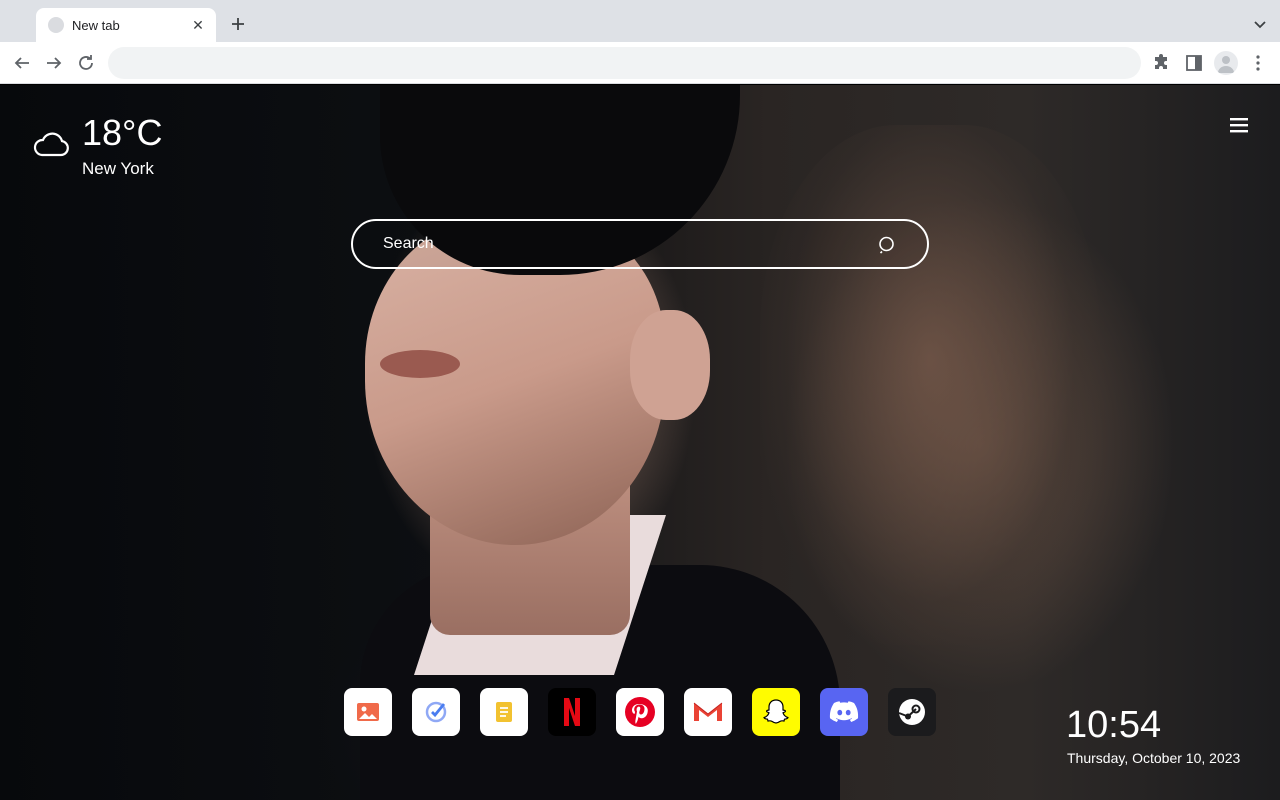 The width and height of the screenshot is (1280, 800). What do you see at coordinates (56, 25) in the screenshot?
I see `tab-favicon-icon` at bounding box center [56, 25].